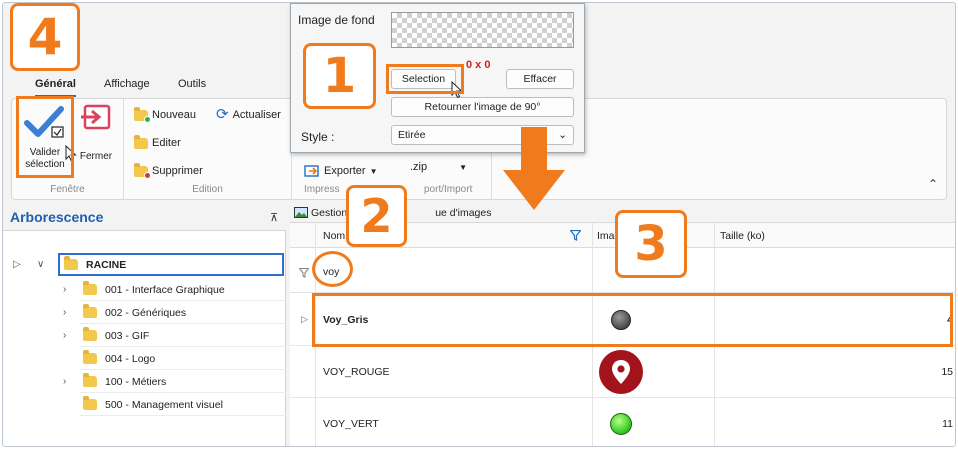 This screenshot has height=449, width=958. What do you see at coordinates (651, 244) in the screenshot?
I see `annotation-3: 3` at bounding box center [651, 244].